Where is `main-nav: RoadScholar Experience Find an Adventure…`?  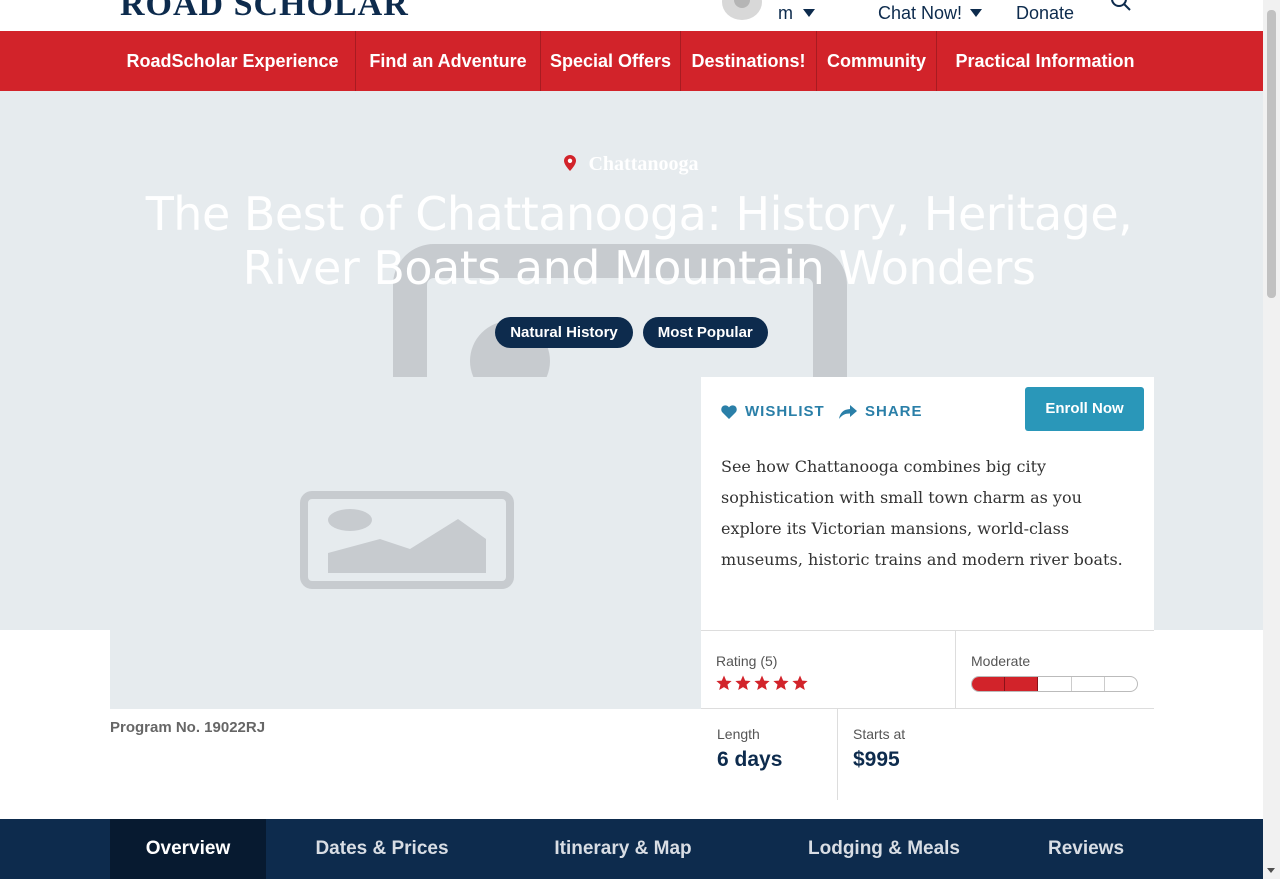
main-nav: RoadScholar Experience Find an Adventure… is located at coordinates (631, 61).